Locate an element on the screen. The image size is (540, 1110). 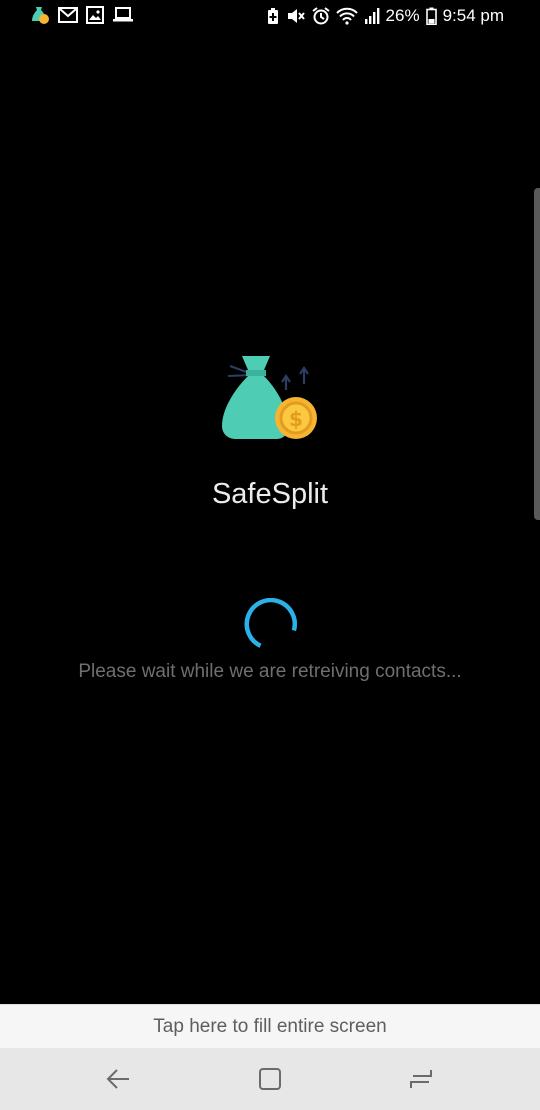
alarm-icon is located at coordinates (320, 16).